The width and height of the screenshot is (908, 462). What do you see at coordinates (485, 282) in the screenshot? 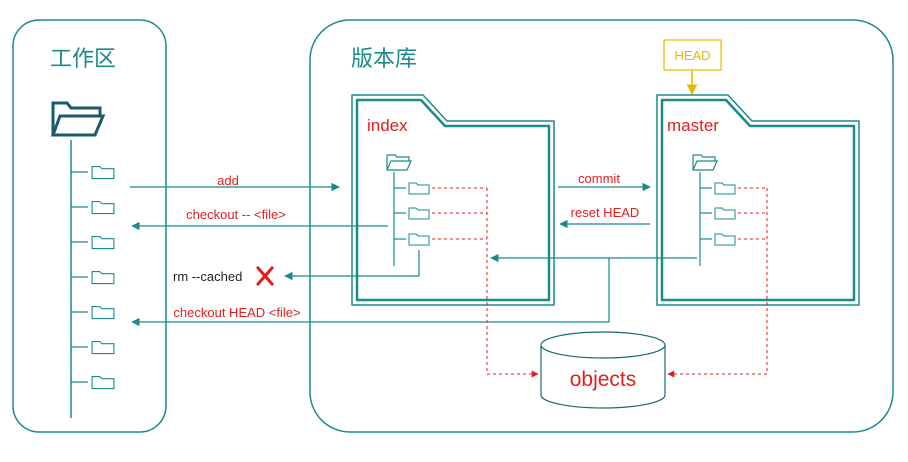
I see `index-object-links` at bounding box center [485, 282].